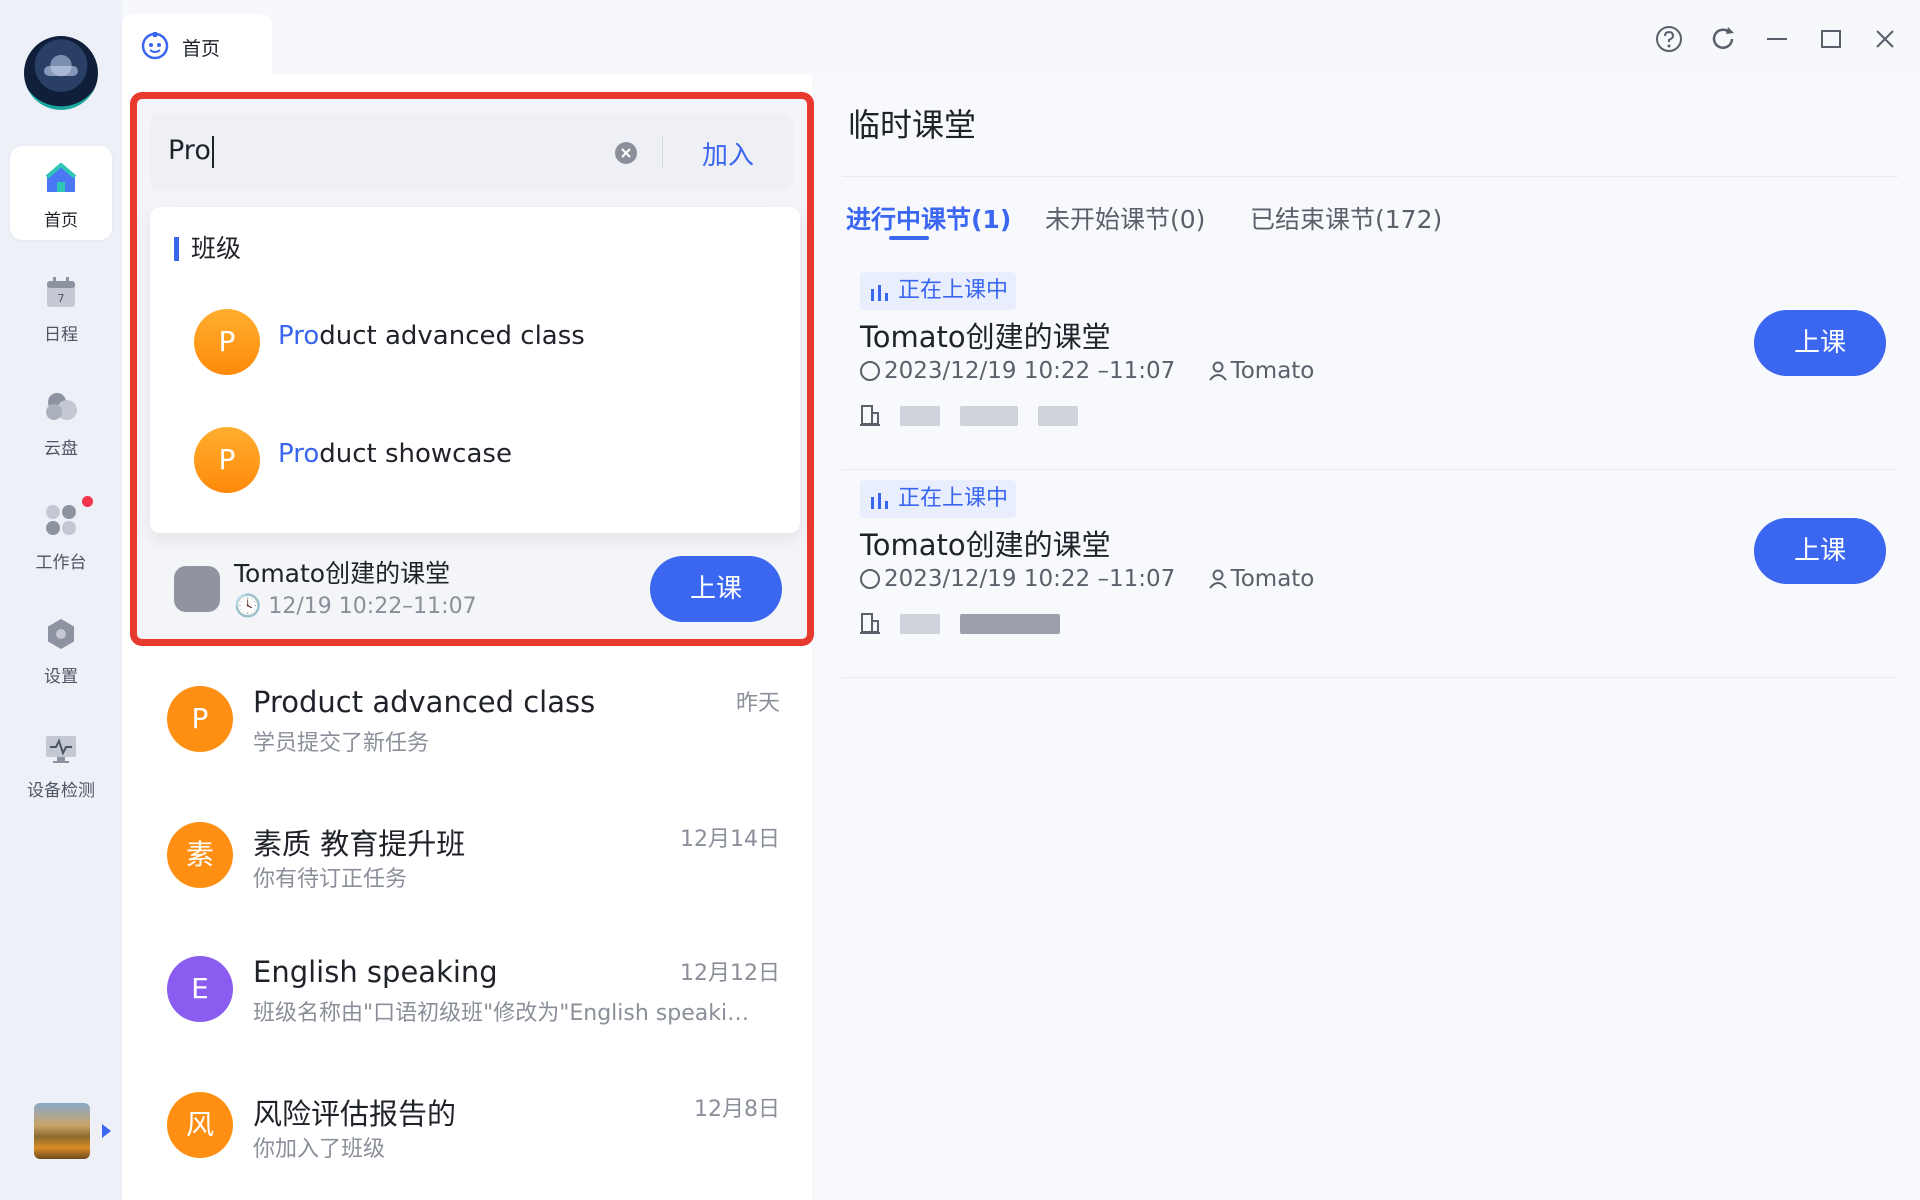 The width and height of the screenshot is (1920, 1200). I want to click on page-title: 临时课堂, so click(912, 125).